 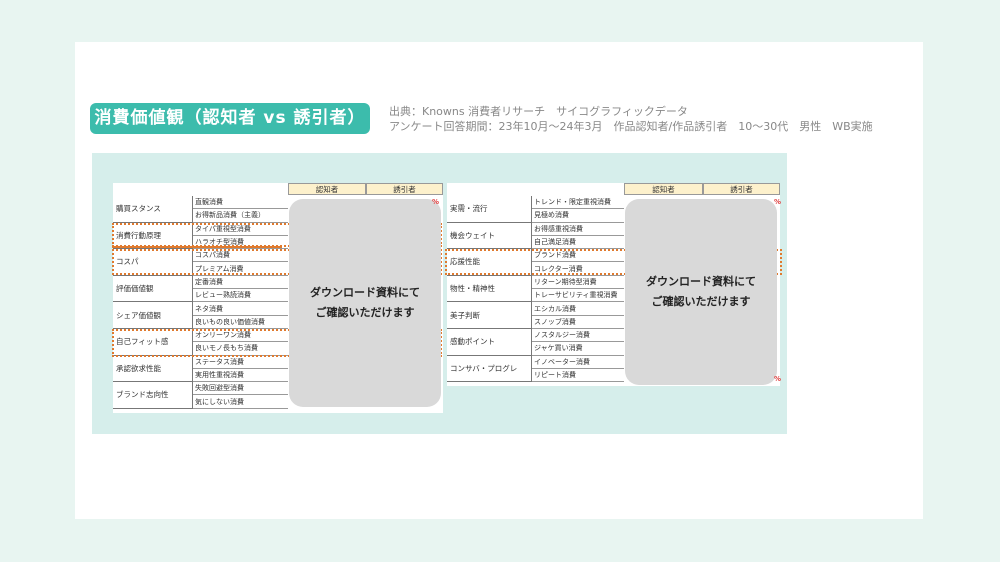 I want to click on page-title: 消費価値観（認知者 vs 誘引者）, so click(x=230, y=118).